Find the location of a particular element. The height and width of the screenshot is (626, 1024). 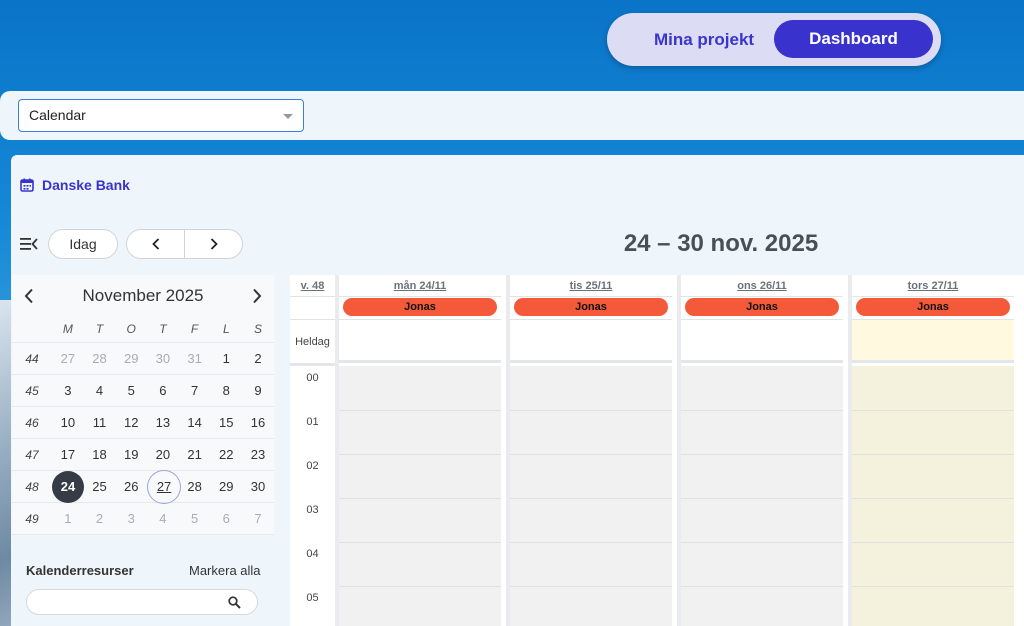

mini-day-number: 27 is located at coordinates (68, 358).